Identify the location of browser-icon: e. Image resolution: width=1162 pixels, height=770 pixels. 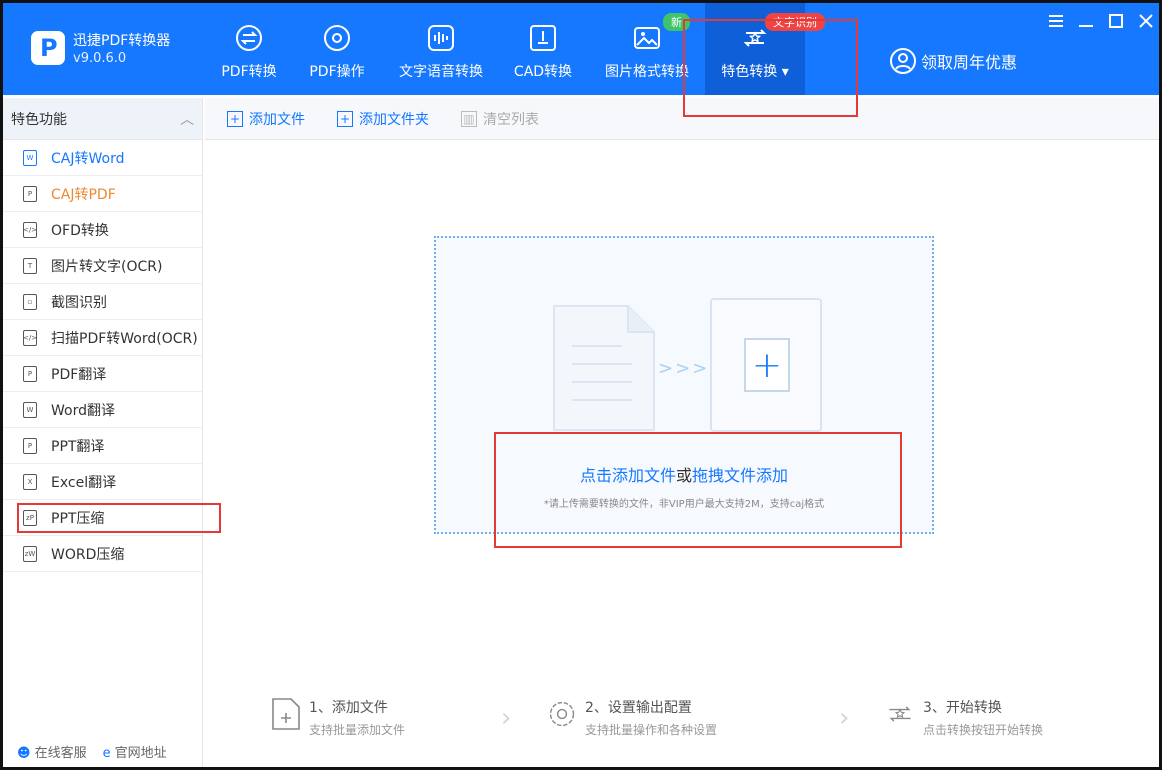
(106, 753).